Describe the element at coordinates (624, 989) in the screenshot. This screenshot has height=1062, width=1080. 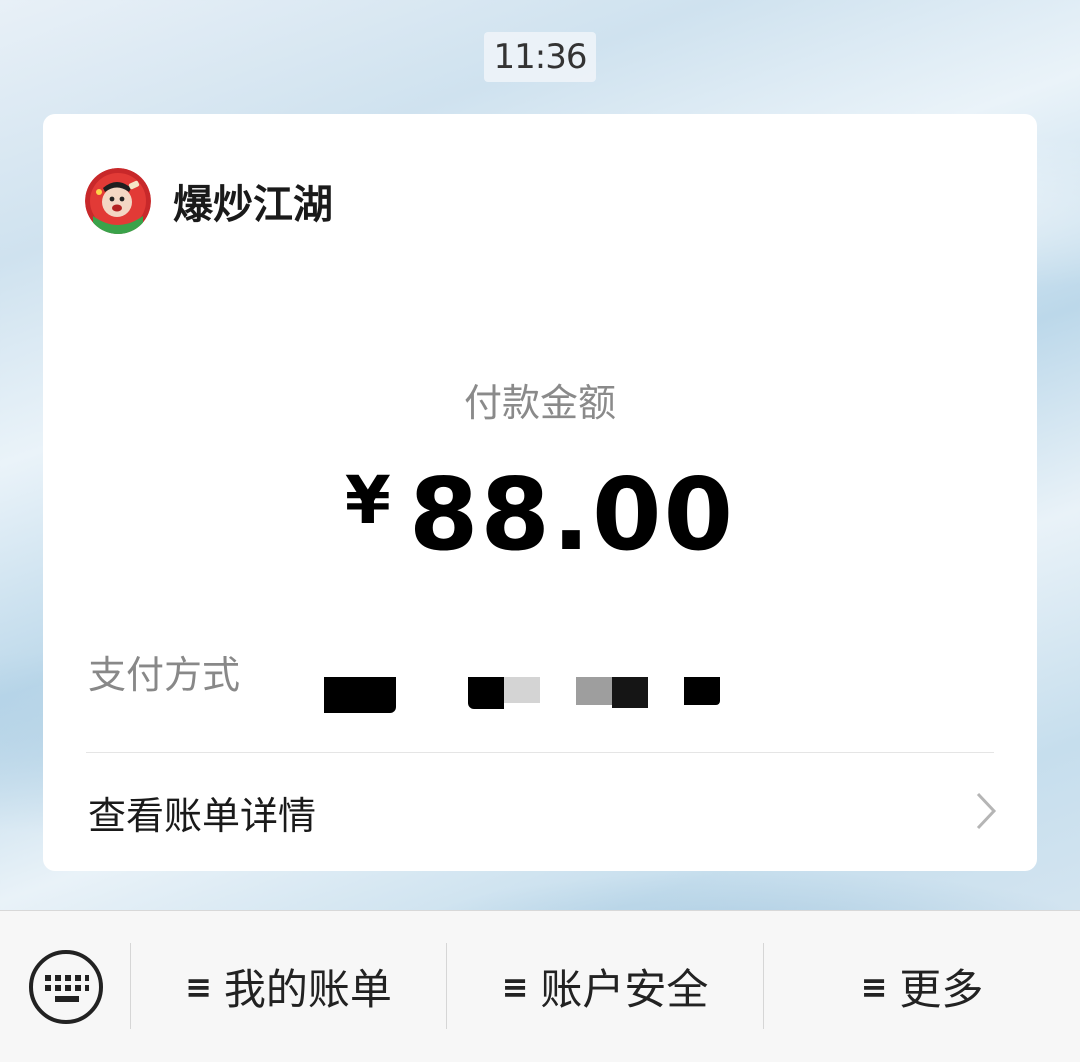
I see `menu-account-security-label: 账户安全` at that location.